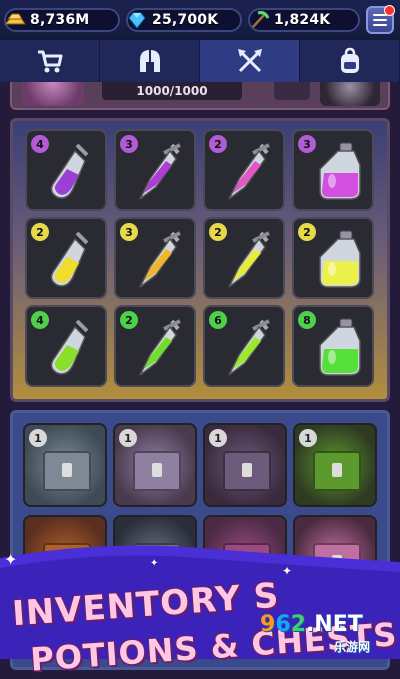 This screenshot has height=679, width=400. What do you see at coordinates (259, 20) in the screenshot?
I see `pickaxe-ore-icon` at bounding box center [259, 20].